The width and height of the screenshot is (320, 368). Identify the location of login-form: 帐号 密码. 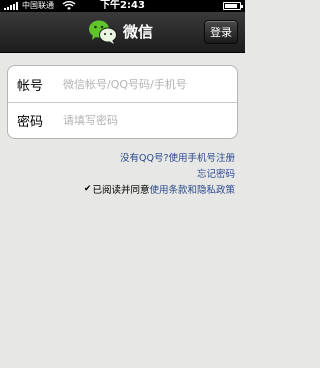
(122, 102).